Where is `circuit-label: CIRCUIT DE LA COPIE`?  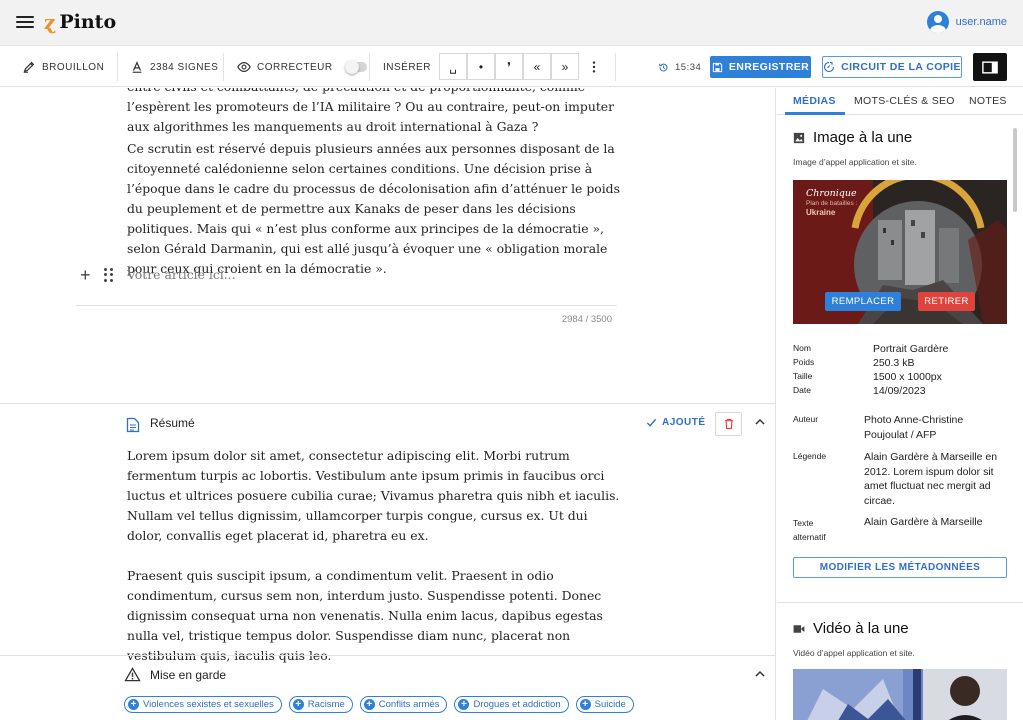 circuit-label: CIRCUIT DE LA COPIE is located at coordinates (901, 67).